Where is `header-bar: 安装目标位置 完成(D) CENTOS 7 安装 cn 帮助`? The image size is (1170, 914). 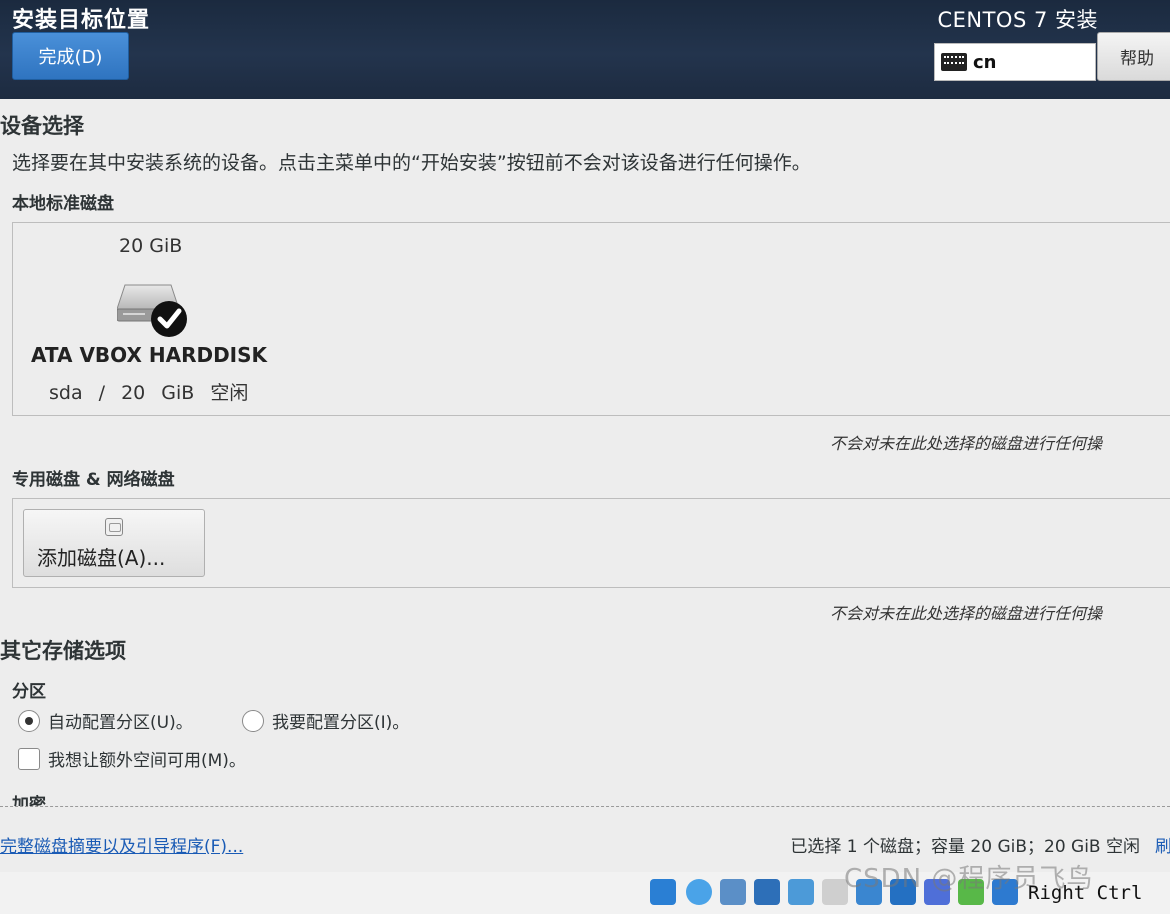
header-bar: 安装目标位置 完成(D) CENTOS 7 安装 cn 帮助 is located at coordinates (585, 49).